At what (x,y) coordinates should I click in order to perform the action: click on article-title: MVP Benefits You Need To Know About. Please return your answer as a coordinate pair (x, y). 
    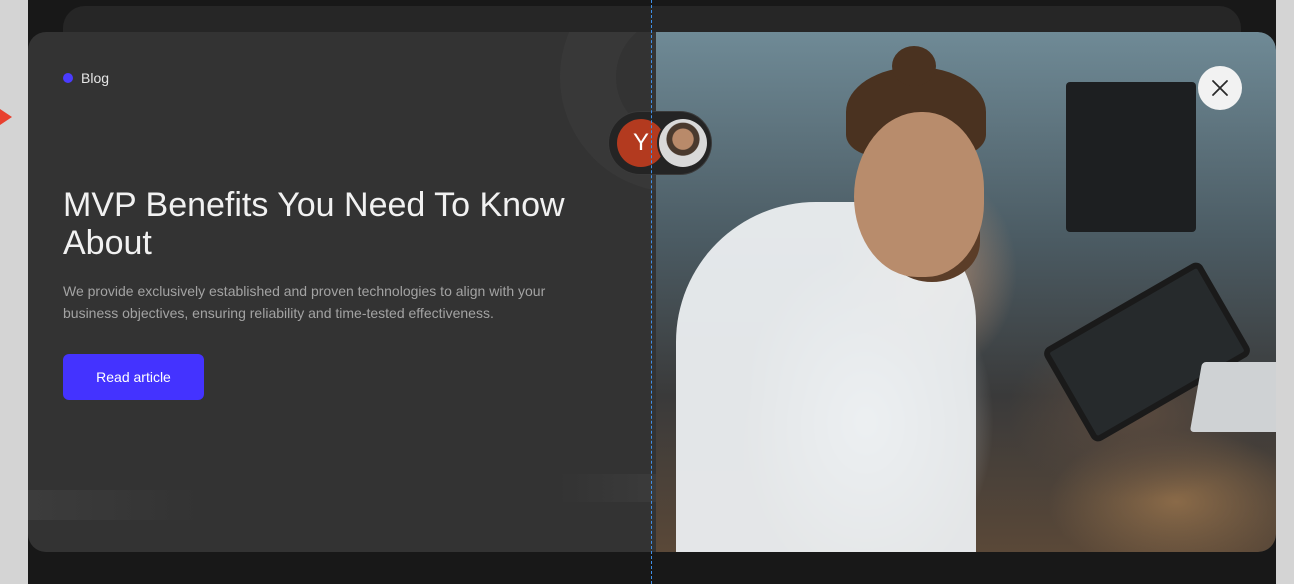
    Looking at the image, I should click on (314, 224).